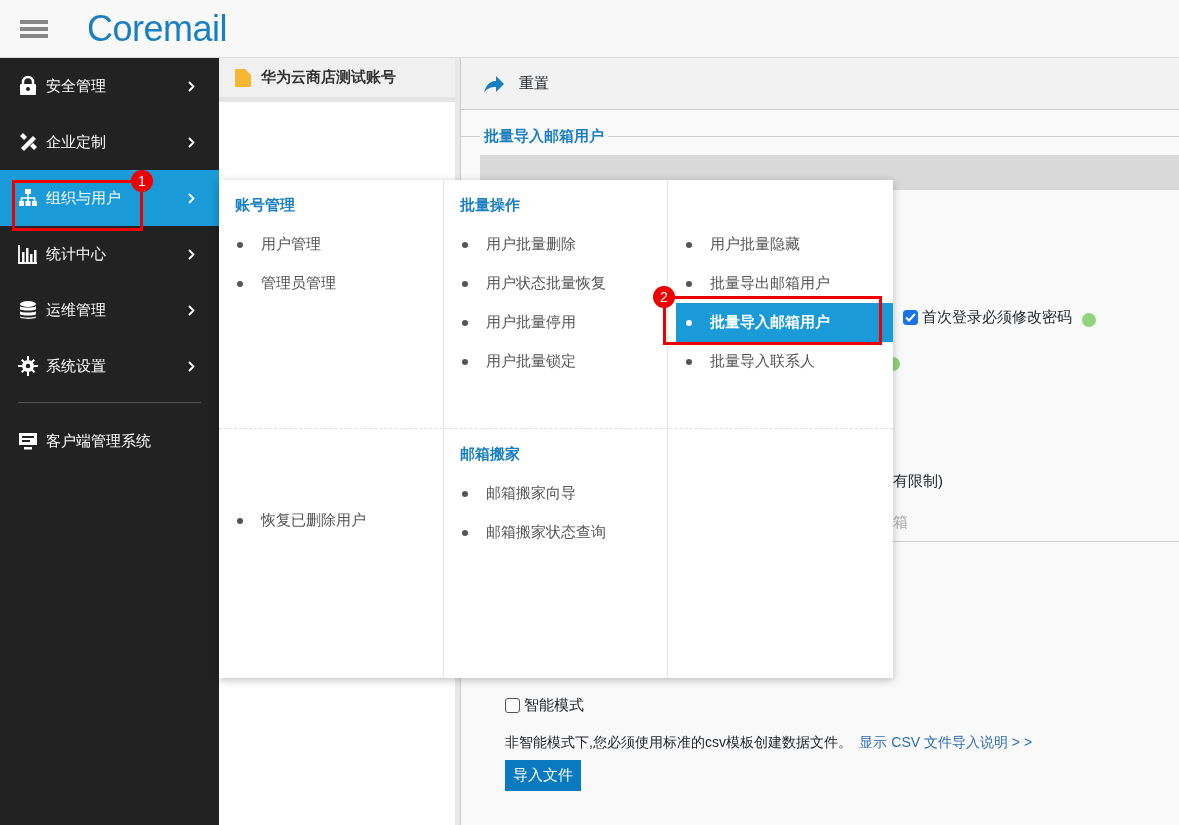 The width and height of the screenshot is (1179, 825). What do you see at coordinates (543, 136) in the screenshot?
I see `section-title: 批量导入邮箱用户` at bounding box center [543, 136].